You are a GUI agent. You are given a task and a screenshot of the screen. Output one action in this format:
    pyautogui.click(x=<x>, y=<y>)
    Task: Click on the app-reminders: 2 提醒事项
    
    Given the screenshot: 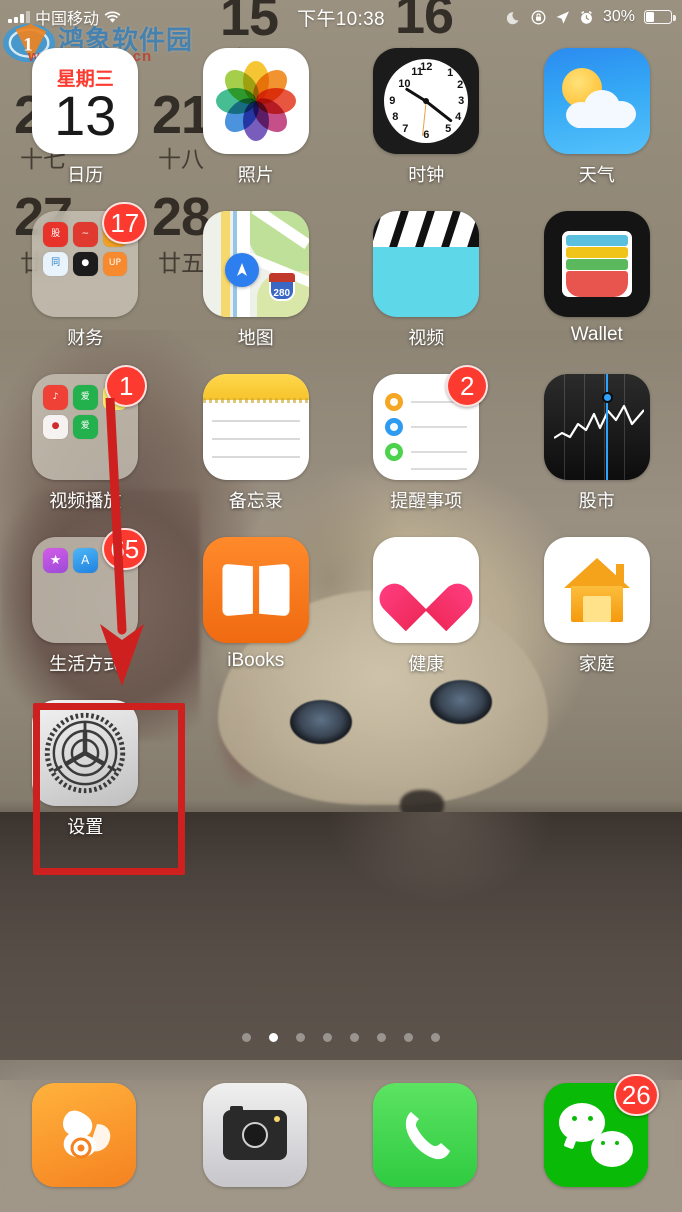 What is the action you would take?
    pyautogui.click(x=426, y=451)
    